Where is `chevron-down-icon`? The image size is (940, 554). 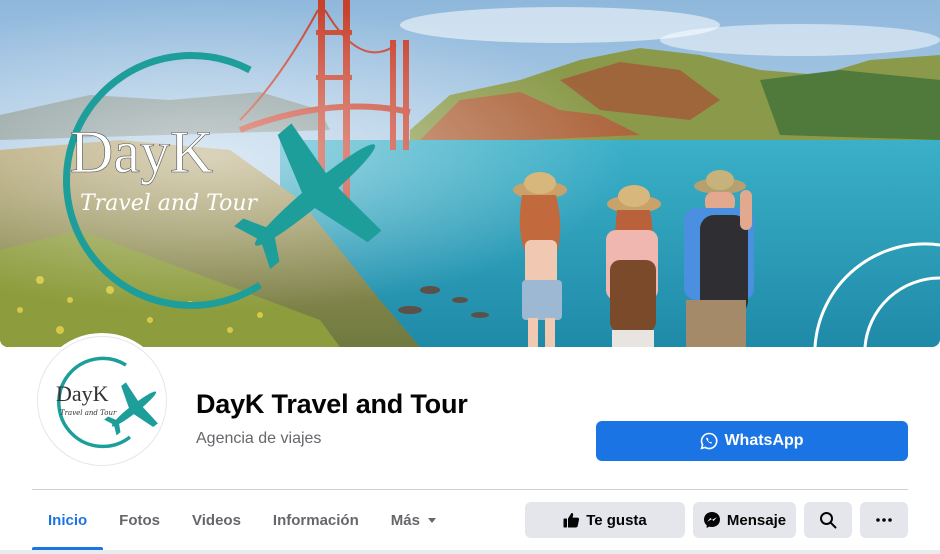 chevron-down-icon is located at coordinates (431, 520).